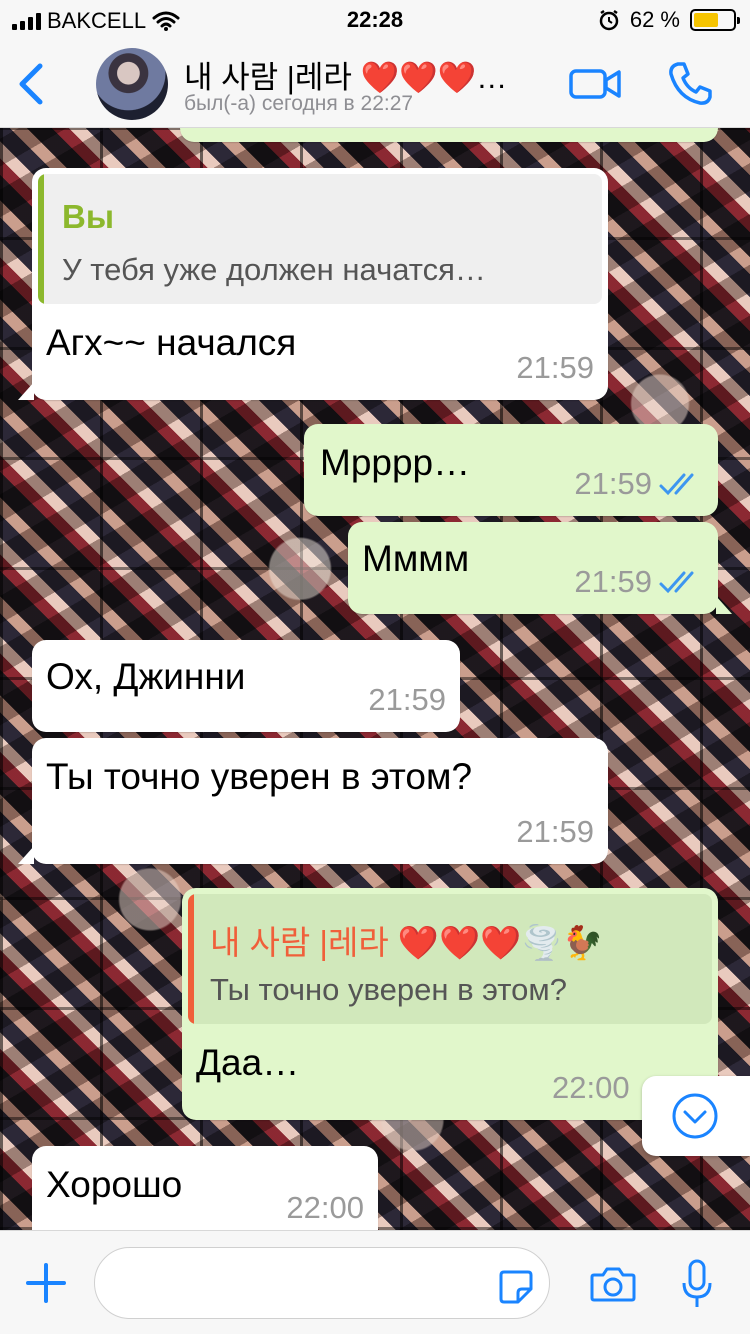  What do you see at coordinates (375, 20) in the screenshot?
I see `status-bar: BAKCELL 22:28 62 %` at bounding box center [375, 20].